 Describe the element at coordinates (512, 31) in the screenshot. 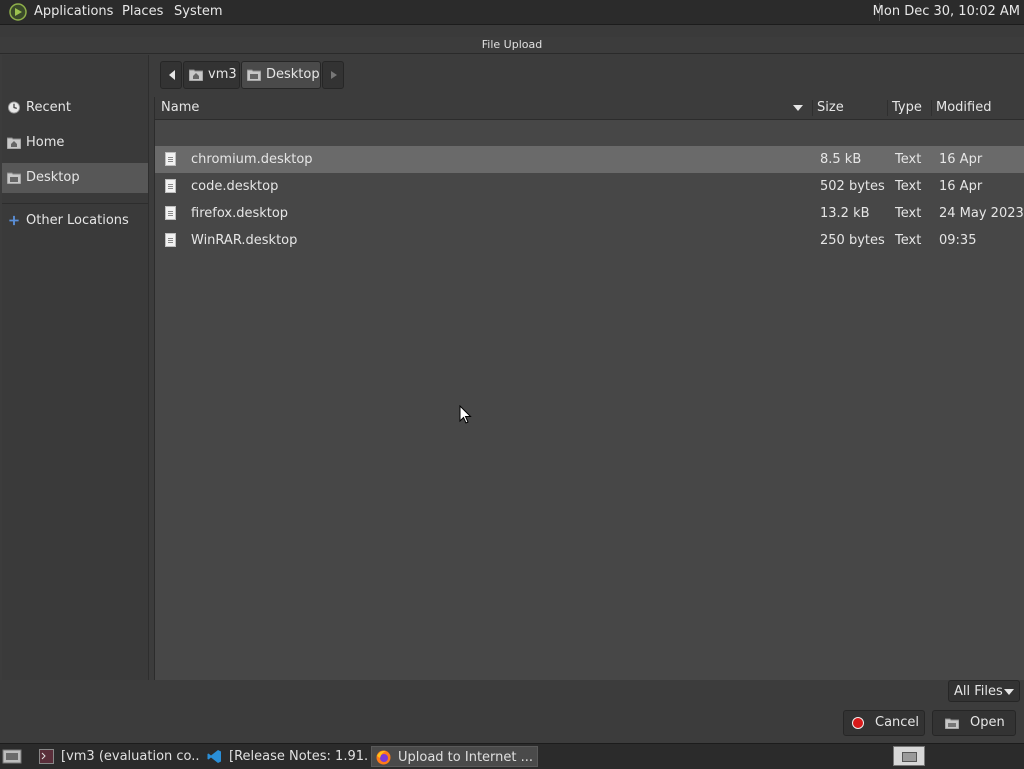

I see `dialog-titlebar` at that location.